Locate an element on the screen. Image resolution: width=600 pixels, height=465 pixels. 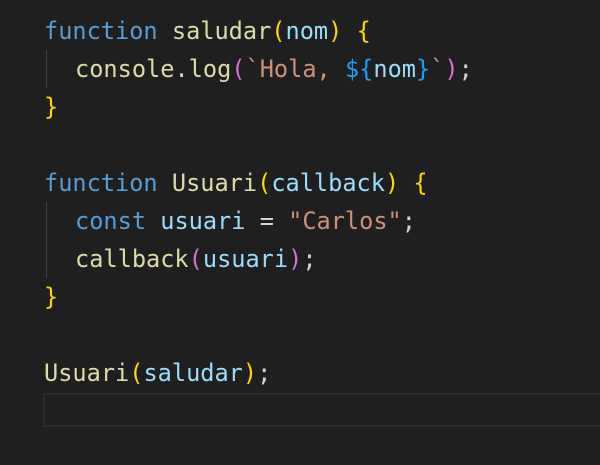
code-line-10: Usuari(saludar); is located at coordinates (157, 373).